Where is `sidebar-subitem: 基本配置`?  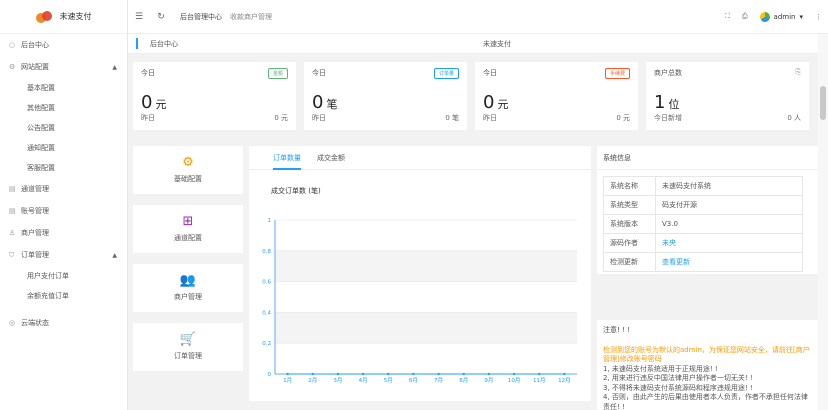 sidebar-subitem: 基本配置 is located at coordinates (63, 88).